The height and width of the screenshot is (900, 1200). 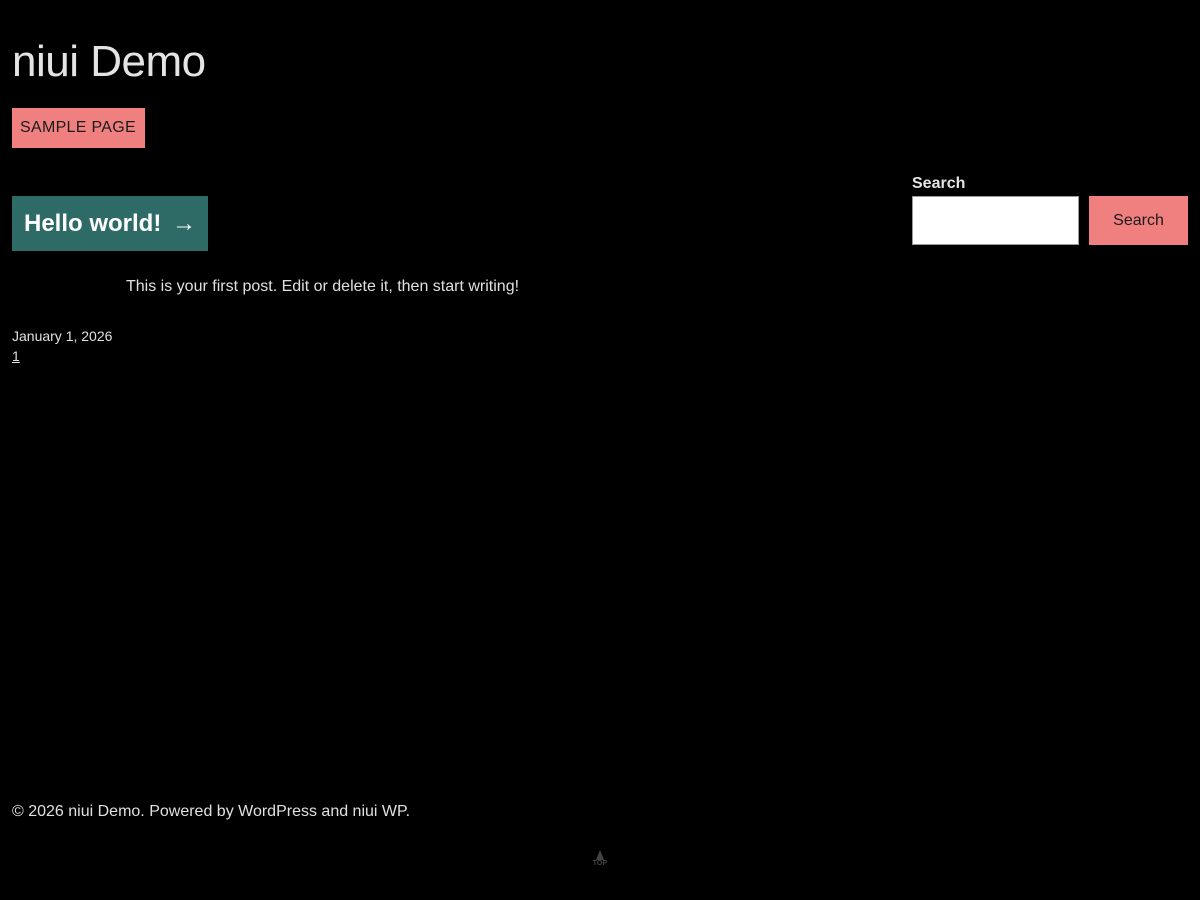 I want to click on search-input, so click(x=995, y=220).